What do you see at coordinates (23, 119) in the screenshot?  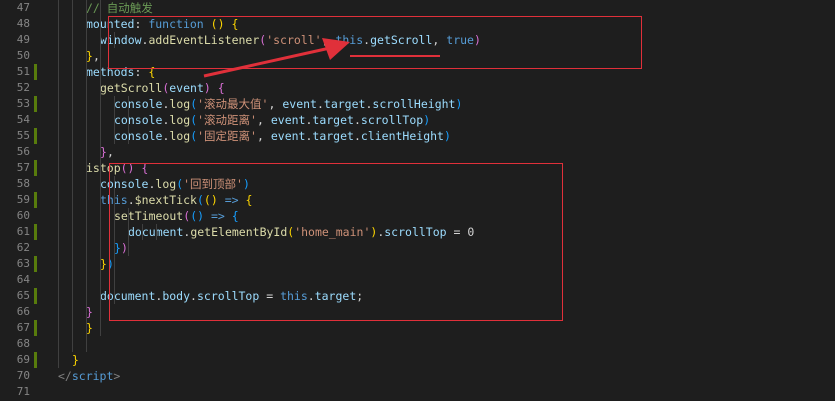 I see `line-number: 54` at bounding box center [23, 119].